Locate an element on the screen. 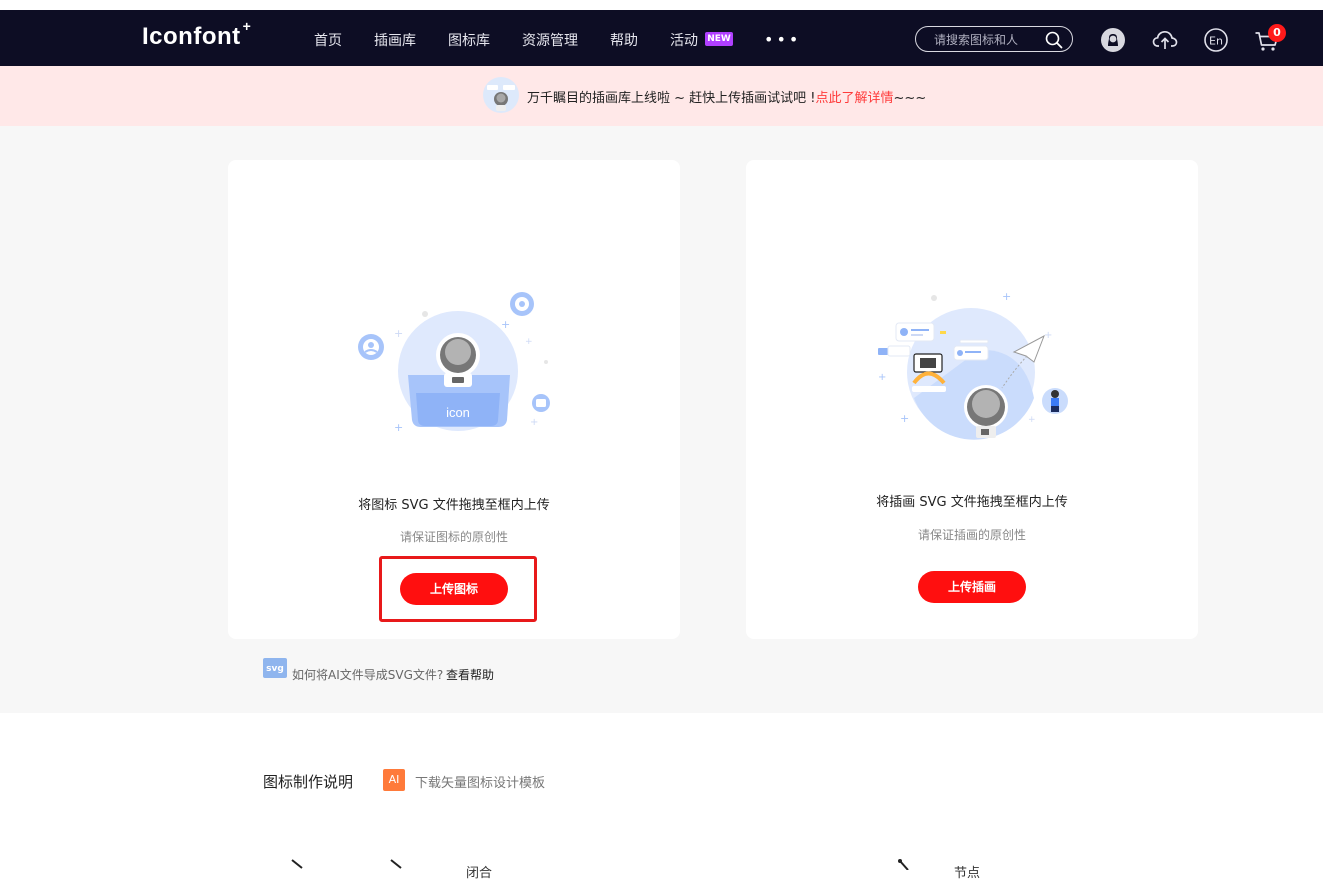 The width and height of the screenshot is (1323, 881). ai-file-icon: AI is located at coordinates (394, 780).